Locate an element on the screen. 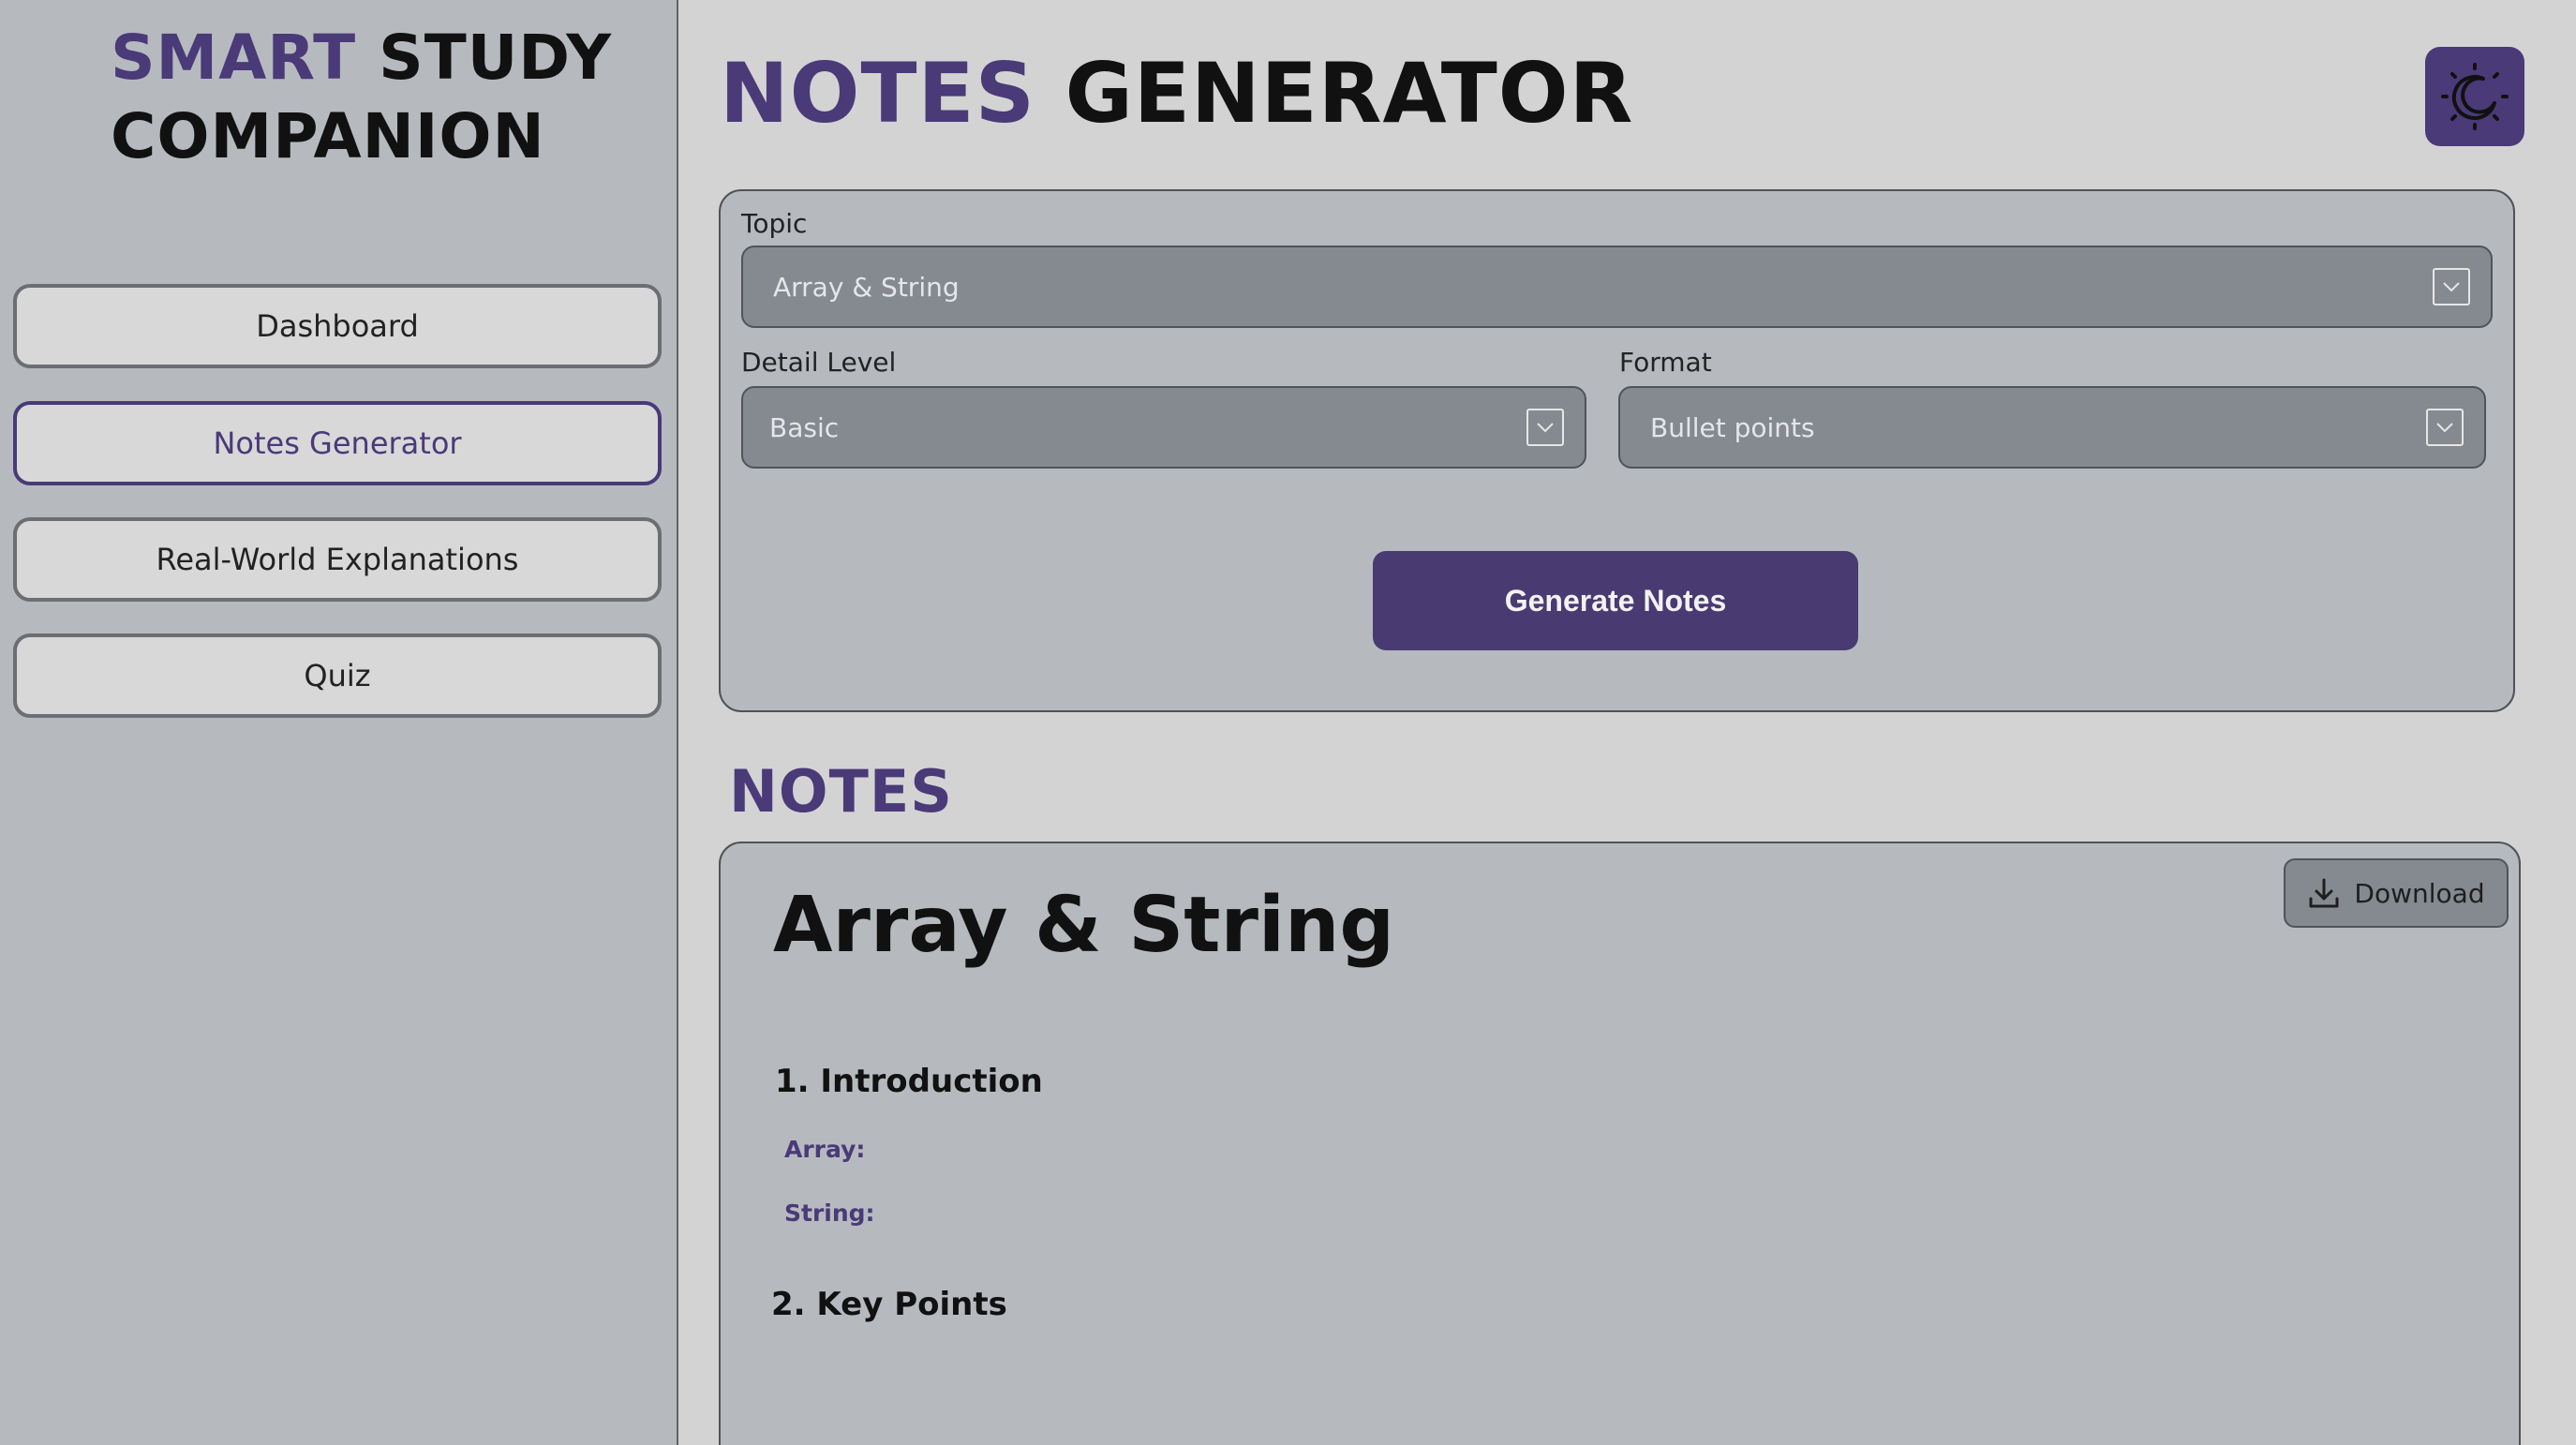  brand-word-study: STUDY is located at coordinates (496, 58).